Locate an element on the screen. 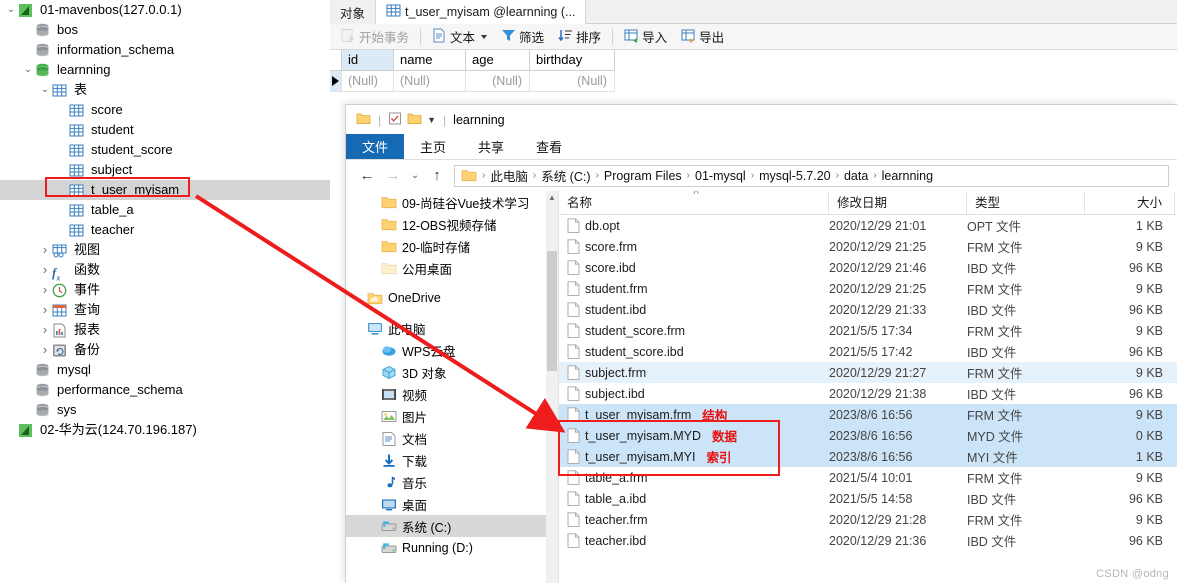 Image resolution: width=1177 pixels, height=583 pixels. toolbar-button-3: 筛选 is located at coordinates (522, 37).